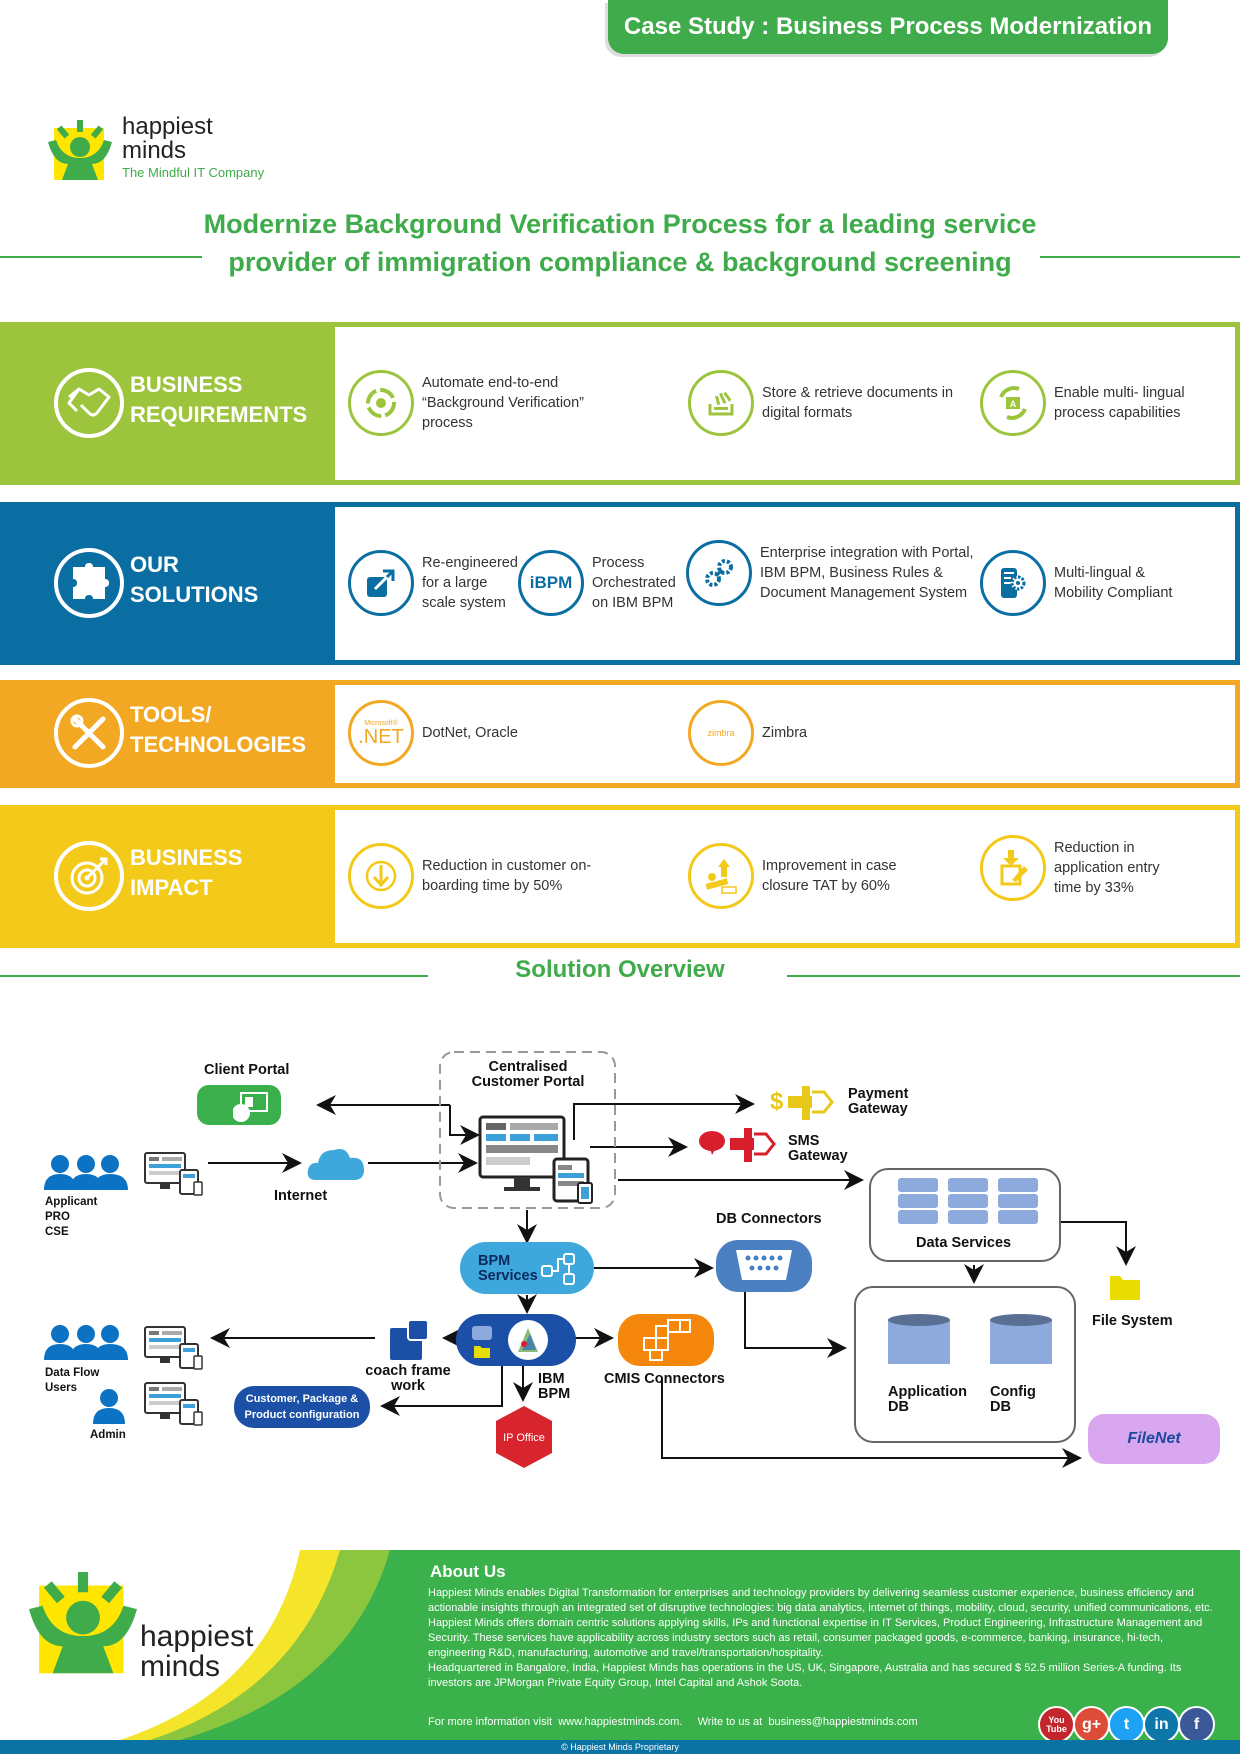 The image size is (1240, 1754). I want to click on footer-logo-line1: happiest, so click(197, 1636).